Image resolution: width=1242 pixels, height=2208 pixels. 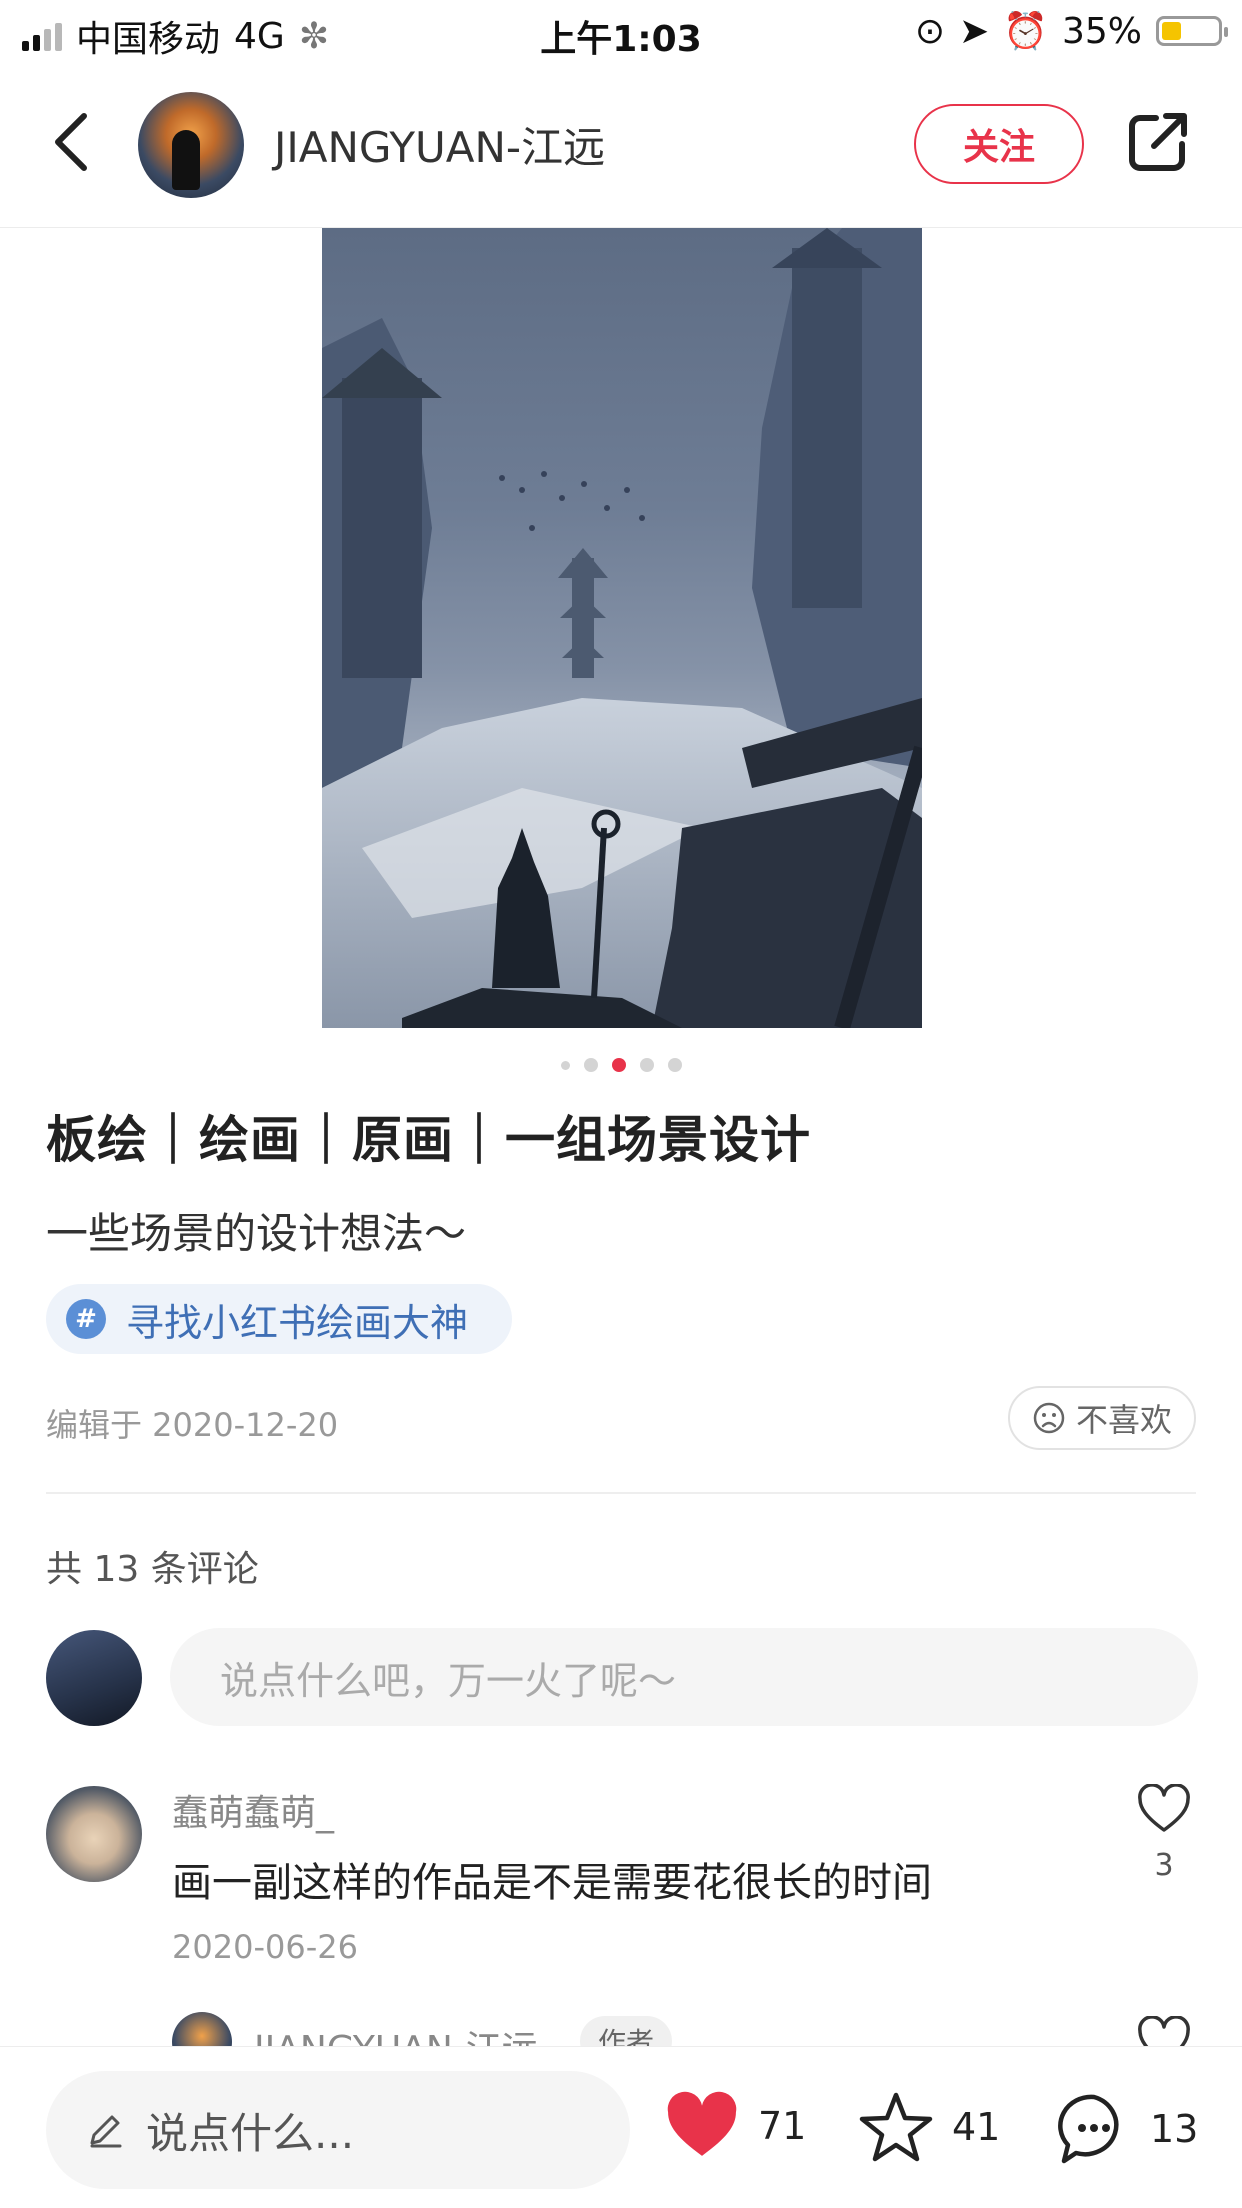 What do you see at coordinates (428, 1140) in the screenshot?
I see `post-title: 板绘｜绘画｜原画｜一组场景设计` at bounding box center [428, 1140].